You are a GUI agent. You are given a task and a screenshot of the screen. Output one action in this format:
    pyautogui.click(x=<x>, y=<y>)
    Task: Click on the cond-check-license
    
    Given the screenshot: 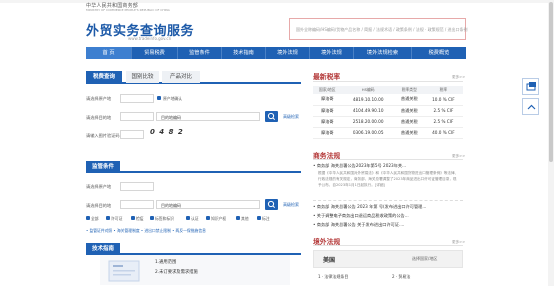 What is the action you would take?
    pyautogui.click(x=108, y=218)
    